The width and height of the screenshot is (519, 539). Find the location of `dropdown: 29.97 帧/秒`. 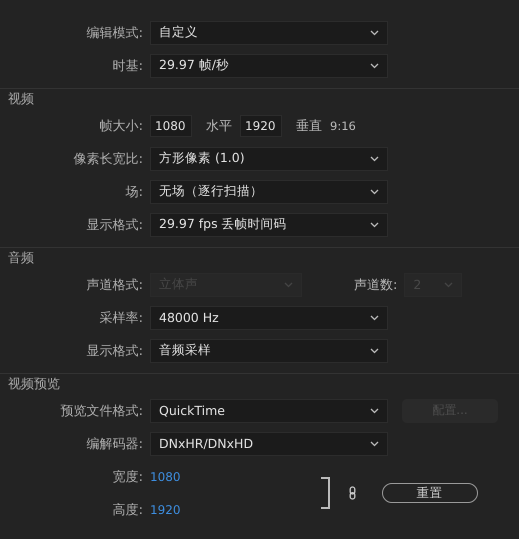

dropdown: 29.97 帧/秒 is located at coordinates (269, 66).